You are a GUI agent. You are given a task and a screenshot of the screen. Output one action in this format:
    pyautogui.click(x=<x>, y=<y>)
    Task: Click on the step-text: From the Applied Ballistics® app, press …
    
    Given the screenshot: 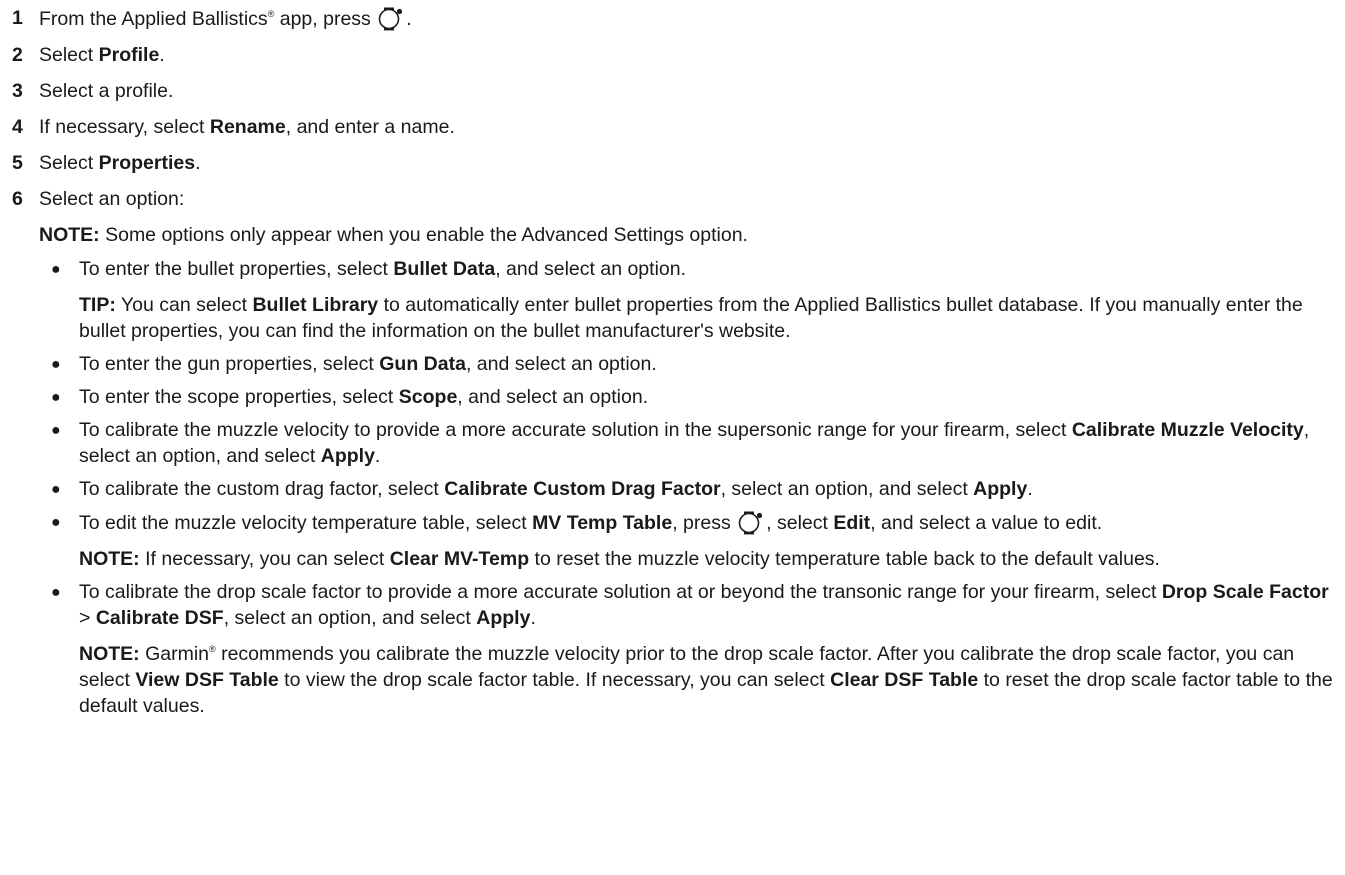 What is the action you would take?
    pyautogui.click(x=225, y=19)
    